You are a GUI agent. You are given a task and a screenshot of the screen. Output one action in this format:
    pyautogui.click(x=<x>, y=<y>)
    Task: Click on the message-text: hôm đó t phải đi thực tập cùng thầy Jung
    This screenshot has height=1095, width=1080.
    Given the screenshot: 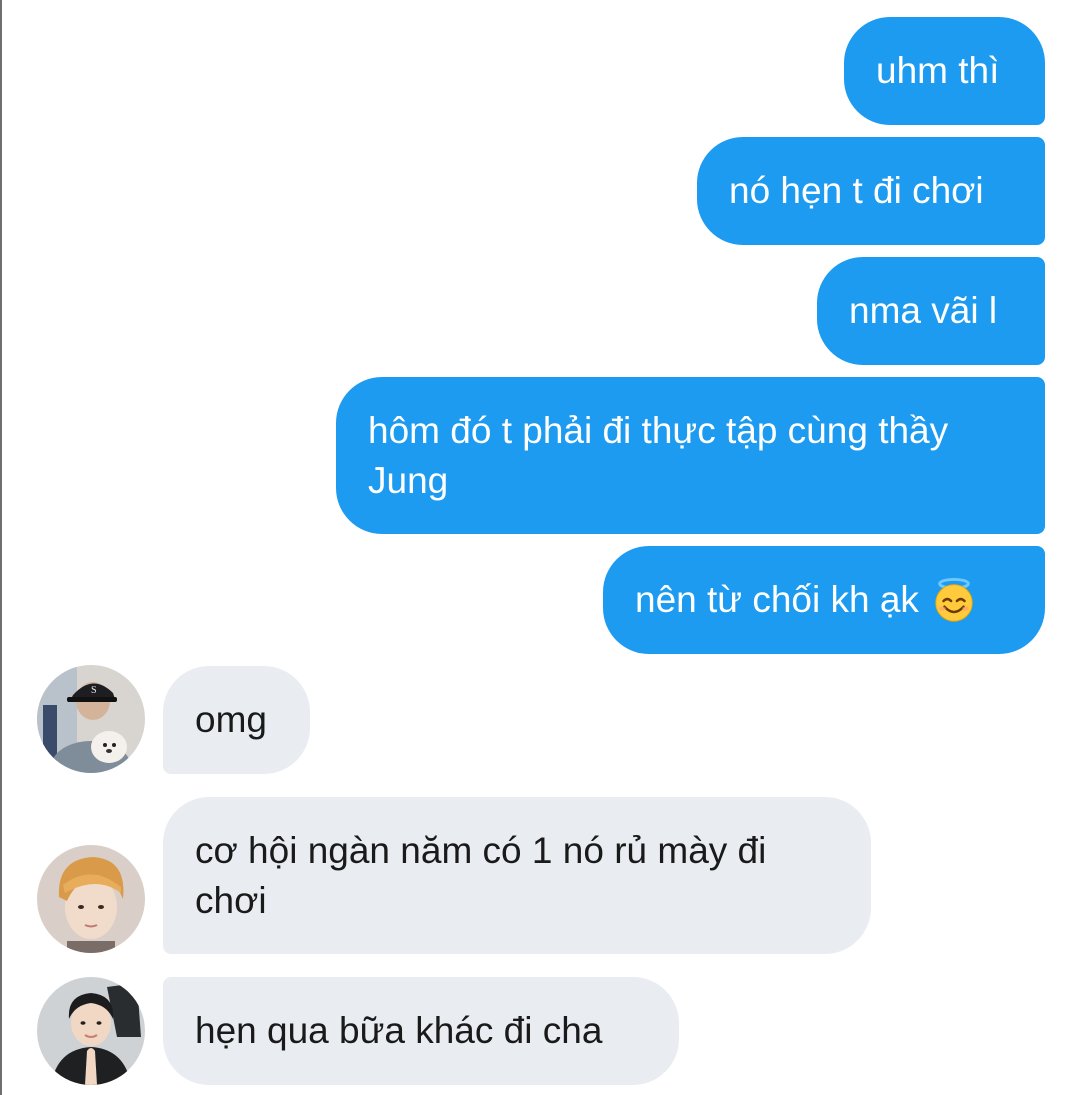 What is the action you would take?
    pyautogui.click(x=658, y=455)
    